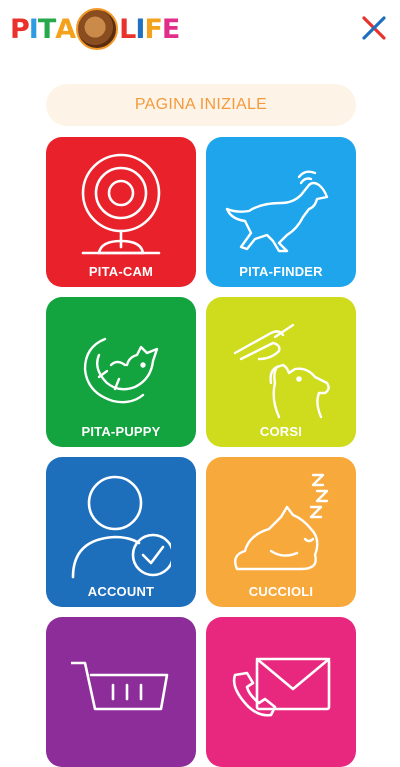  I want to click on tile-label: PITA-PUPPY, so click(121, 431).